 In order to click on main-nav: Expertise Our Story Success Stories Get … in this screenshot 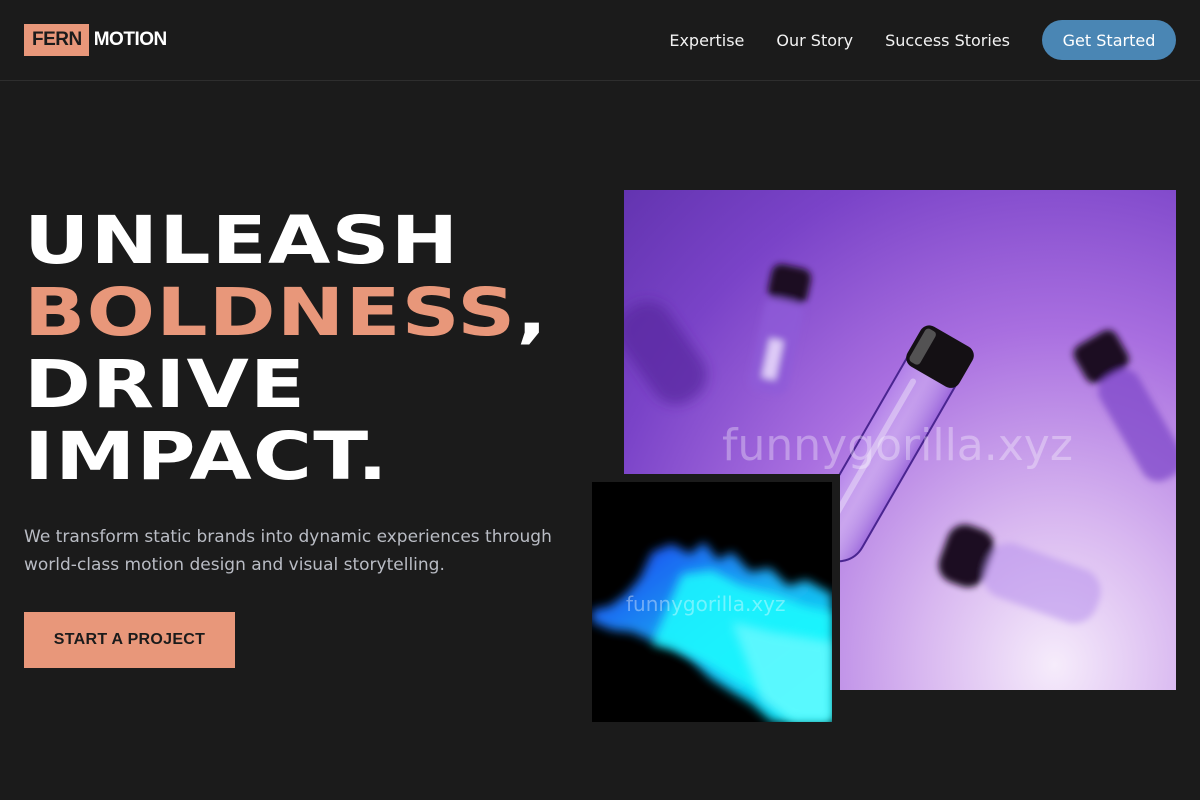, I will do `click(922, 40)`.